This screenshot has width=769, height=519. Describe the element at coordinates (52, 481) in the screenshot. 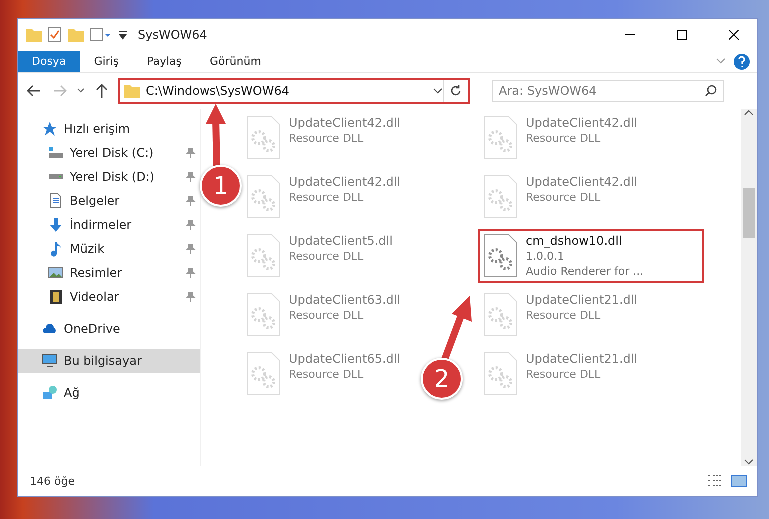

I see `item-count: 146 öğe` at that location.